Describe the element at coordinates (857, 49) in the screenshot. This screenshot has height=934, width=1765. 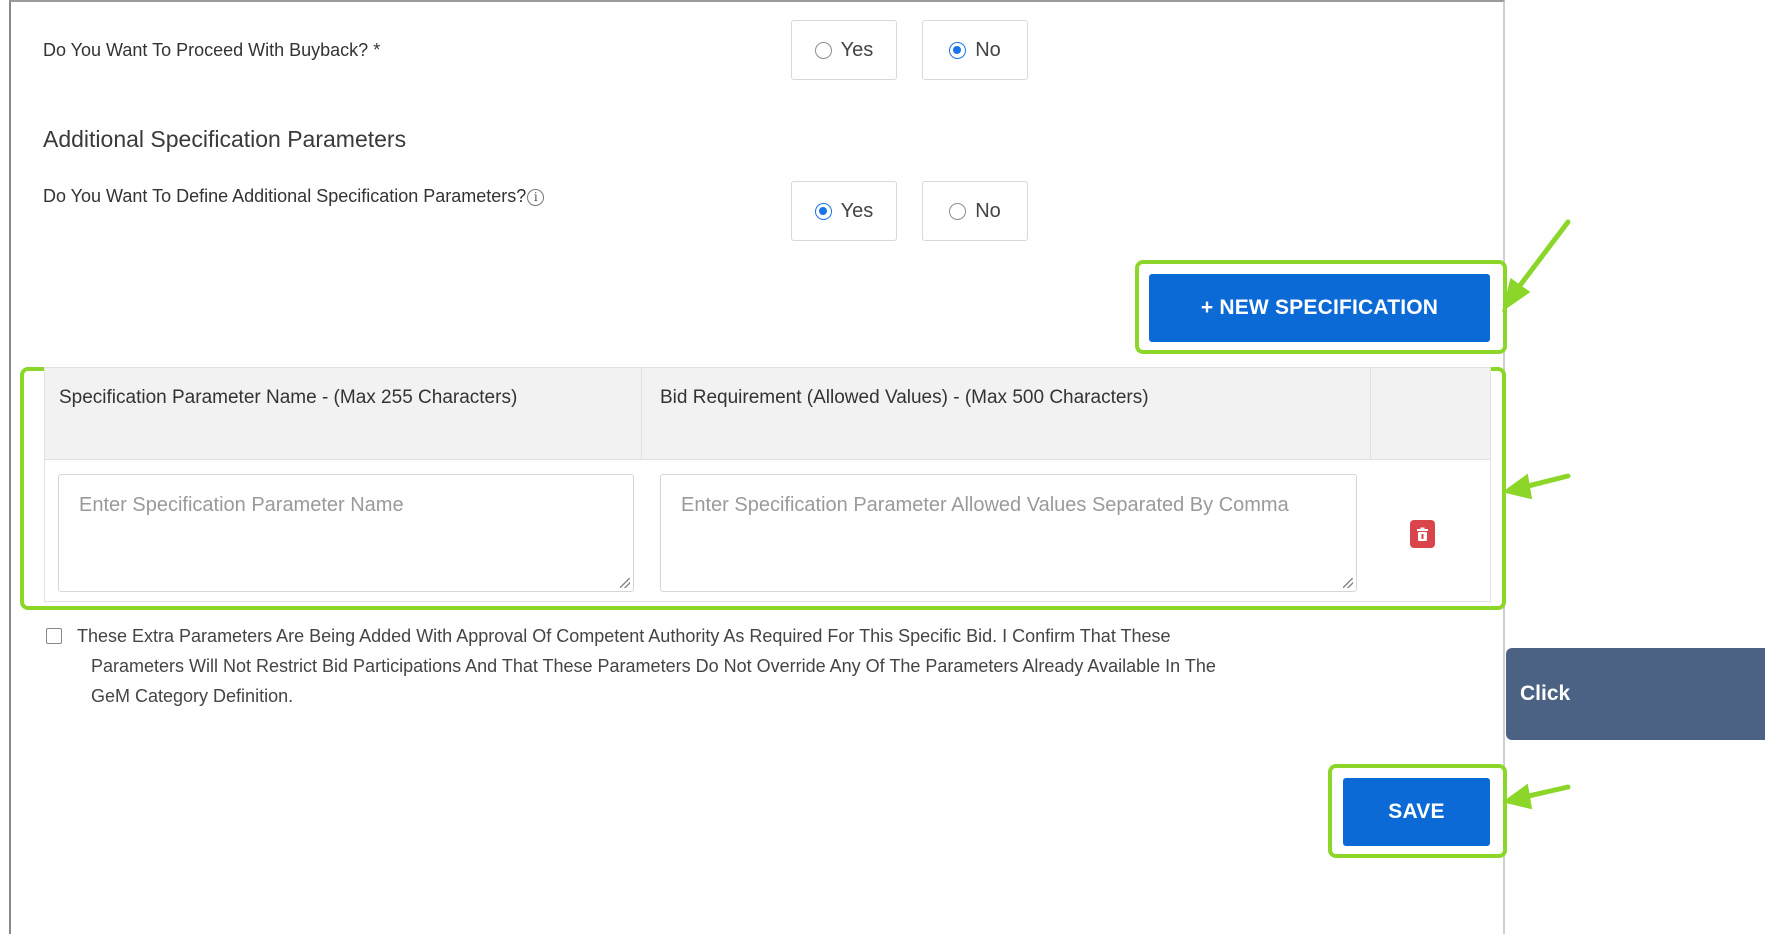
I see `buyback-yes-label: Yes` at that location.